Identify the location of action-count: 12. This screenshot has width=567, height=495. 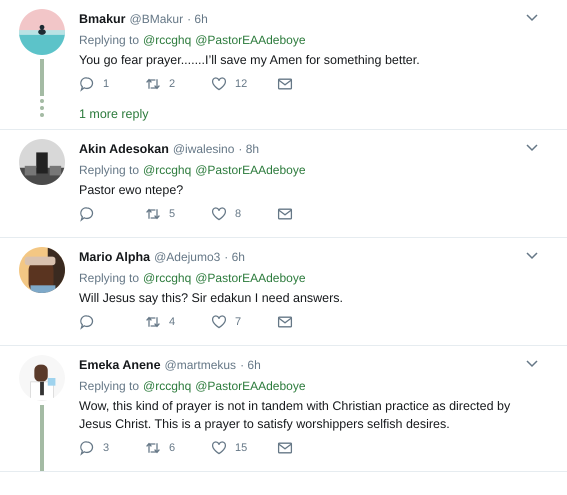
(241, 84).